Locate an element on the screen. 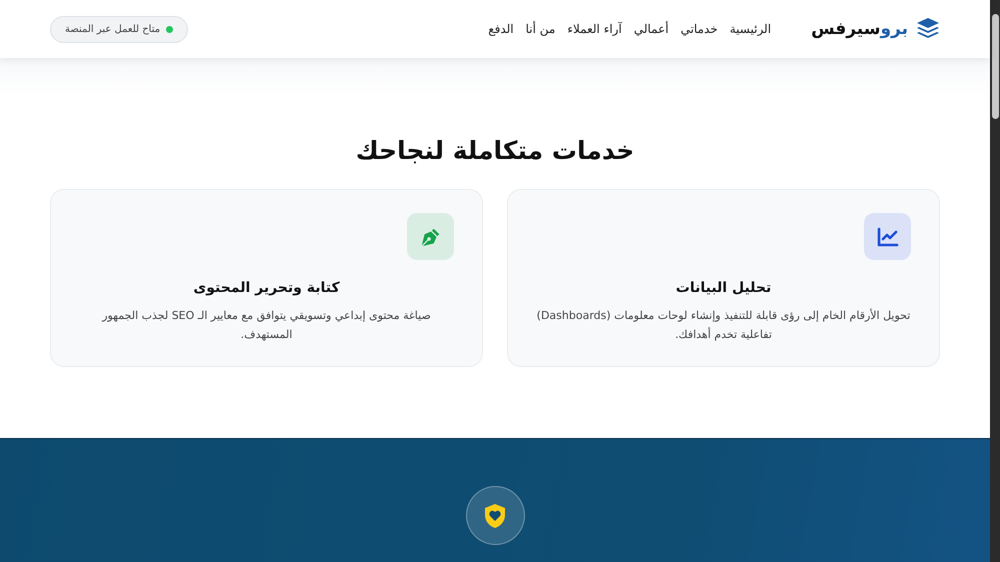 This screenshot has width=1000, height=562. card-title: تحليل البيانات is located at coordinates (724, 288).